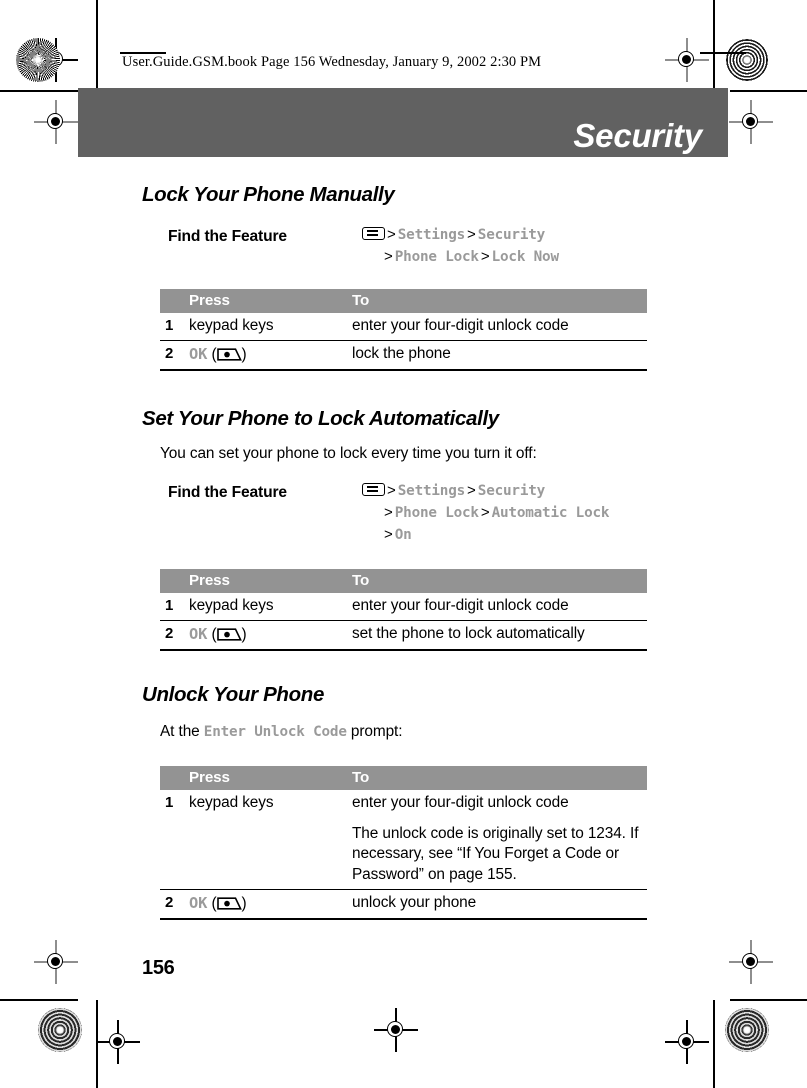 The height and width of the screenshot is (1088, 807). Describe the element at coordinates (227, 236) in the screenshot. I see `find-the-feature-label-1: Find the Feature` at that location.